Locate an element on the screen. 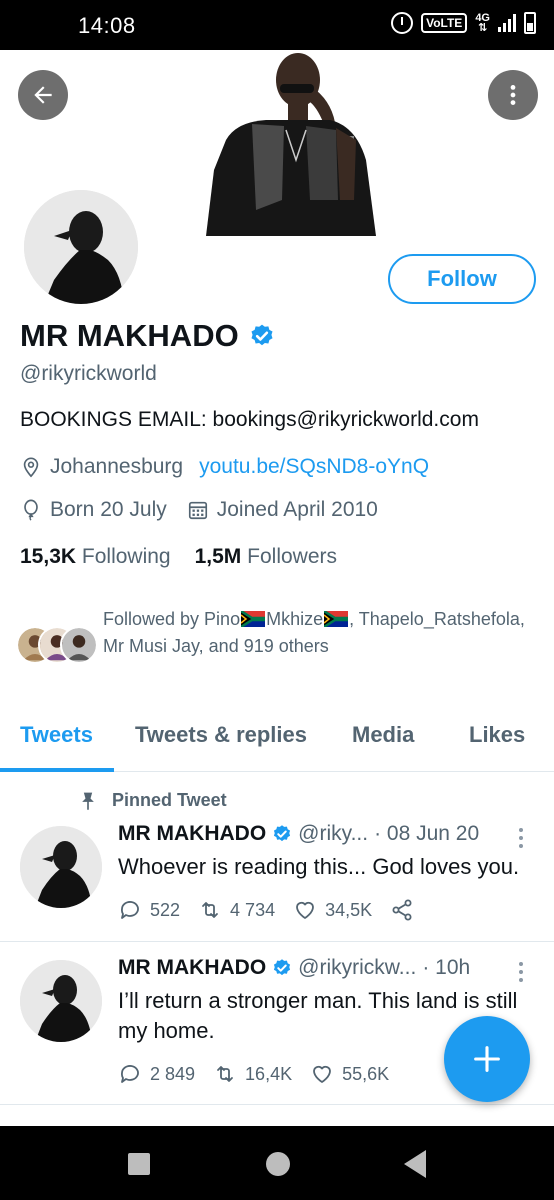 The height and width of the screenshot is (1200, 554). retweet-count: 4 734 is located at coordinates (253, 909).